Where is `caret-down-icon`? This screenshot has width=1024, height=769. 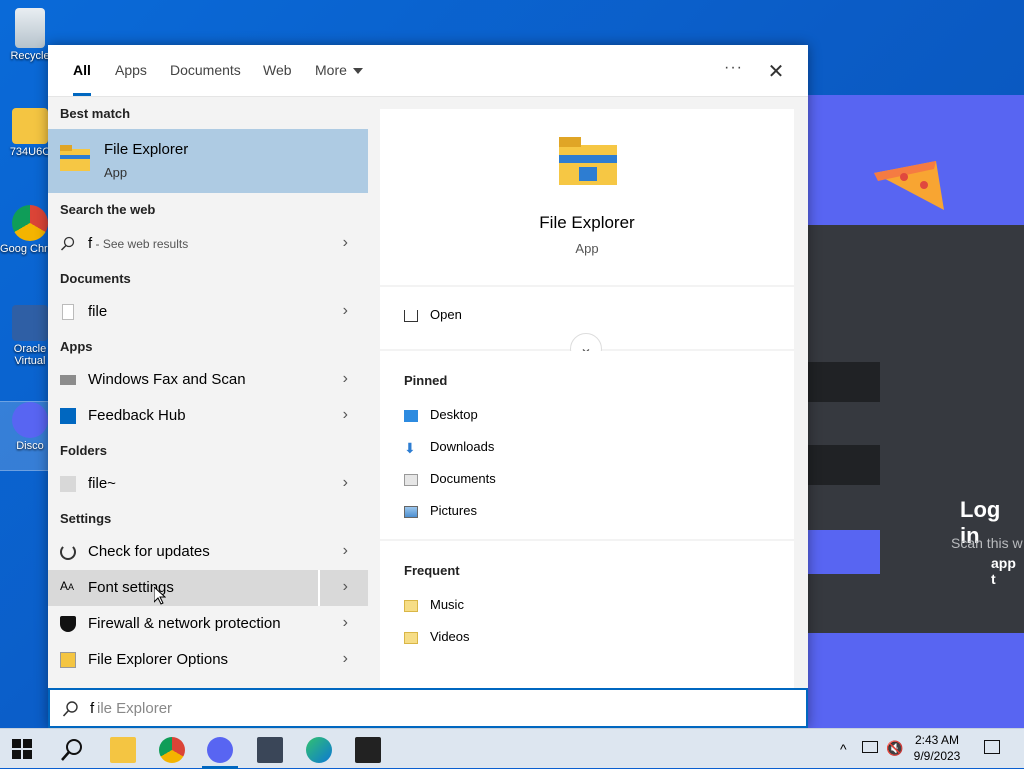 caret-down-icon is located at coordinates (357, 71).